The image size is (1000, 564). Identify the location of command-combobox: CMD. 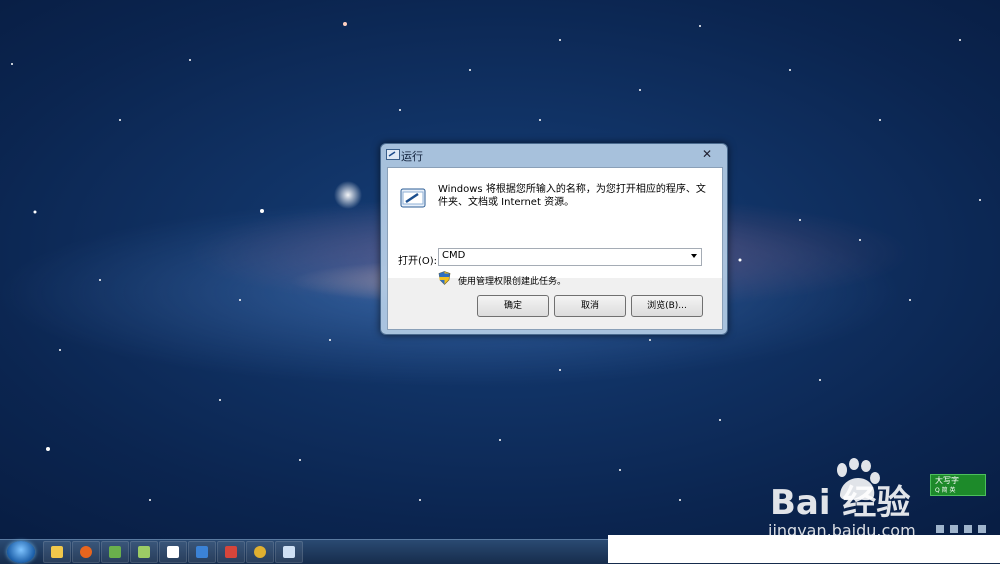
(570, 257).